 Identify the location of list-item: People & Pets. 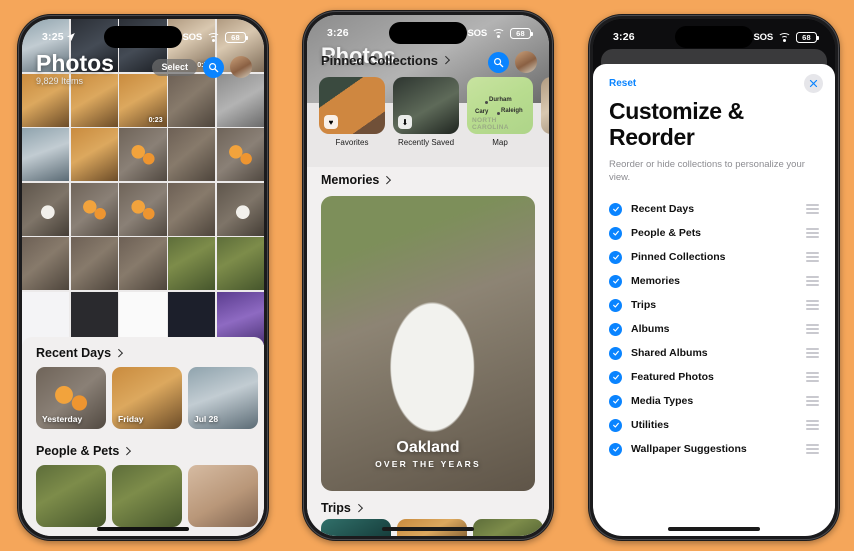
(714, 233).